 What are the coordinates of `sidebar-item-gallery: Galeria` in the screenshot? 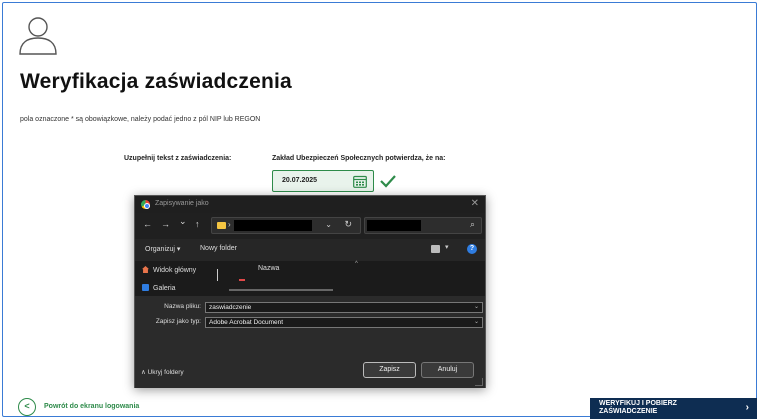 It's located at (159, 288).